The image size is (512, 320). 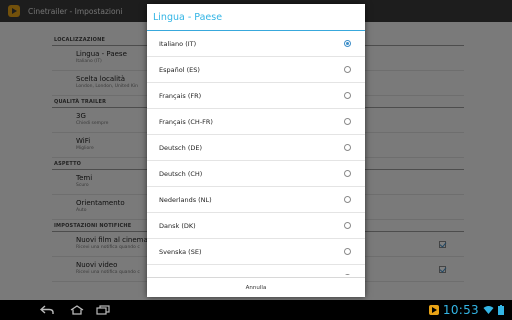 I want to click on language-option: Deutsch (DE), so click(x=256, y=148).